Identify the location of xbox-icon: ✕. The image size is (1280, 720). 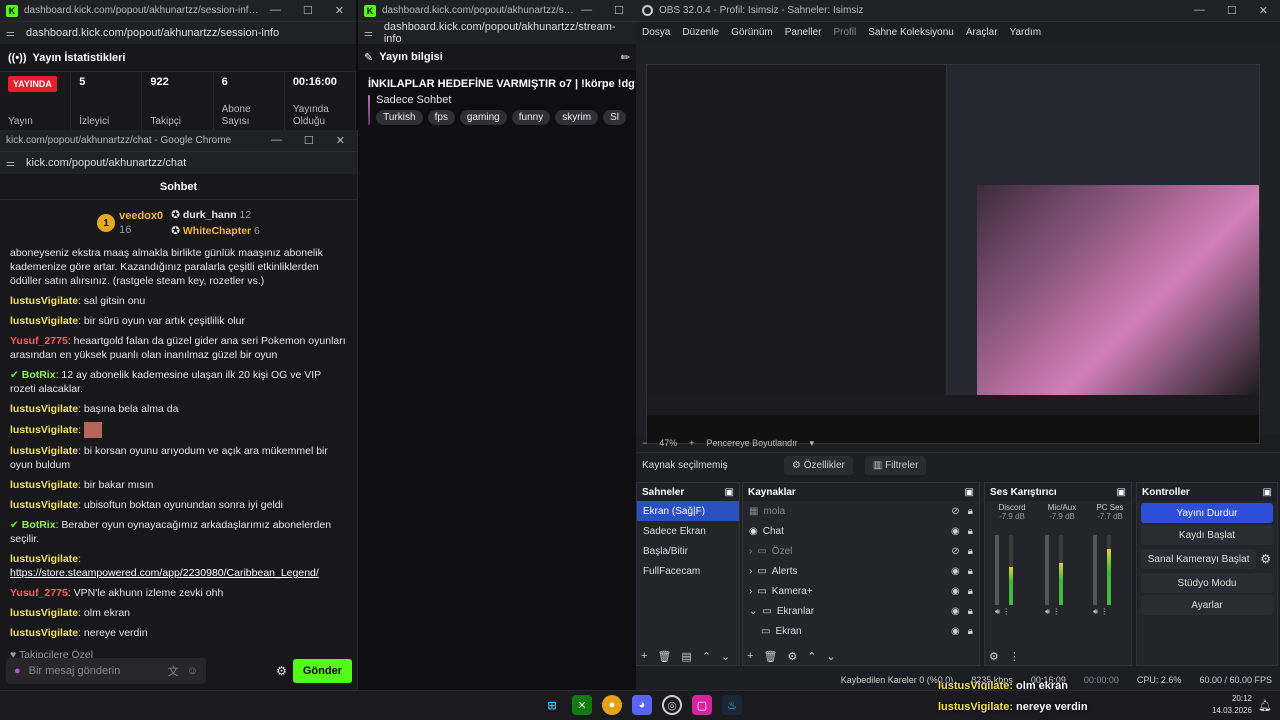
(582, 705).